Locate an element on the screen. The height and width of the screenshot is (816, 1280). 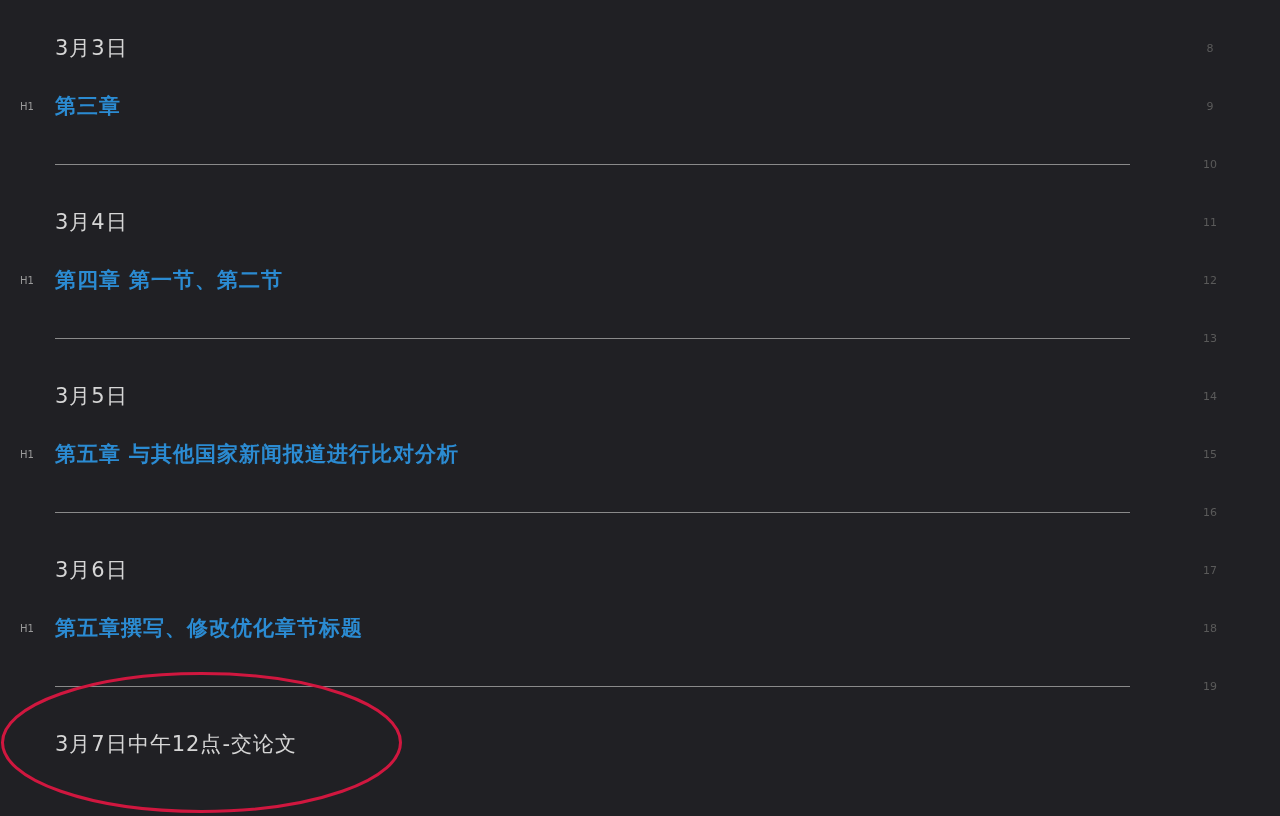
line-number: 16 is located at coordinates (1209, 512).